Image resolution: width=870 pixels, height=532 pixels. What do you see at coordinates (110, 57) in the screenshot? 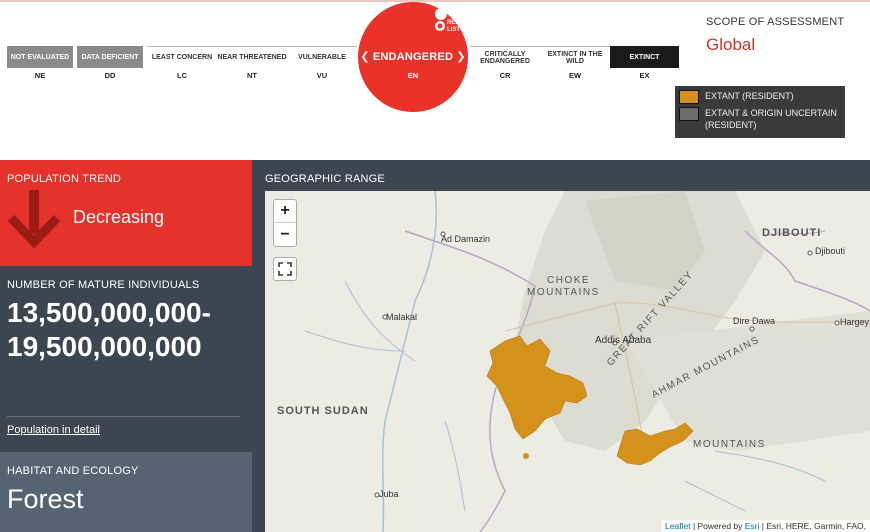
I see `status-label: DATA DEFICIENT` at bounding box center [110, 57].